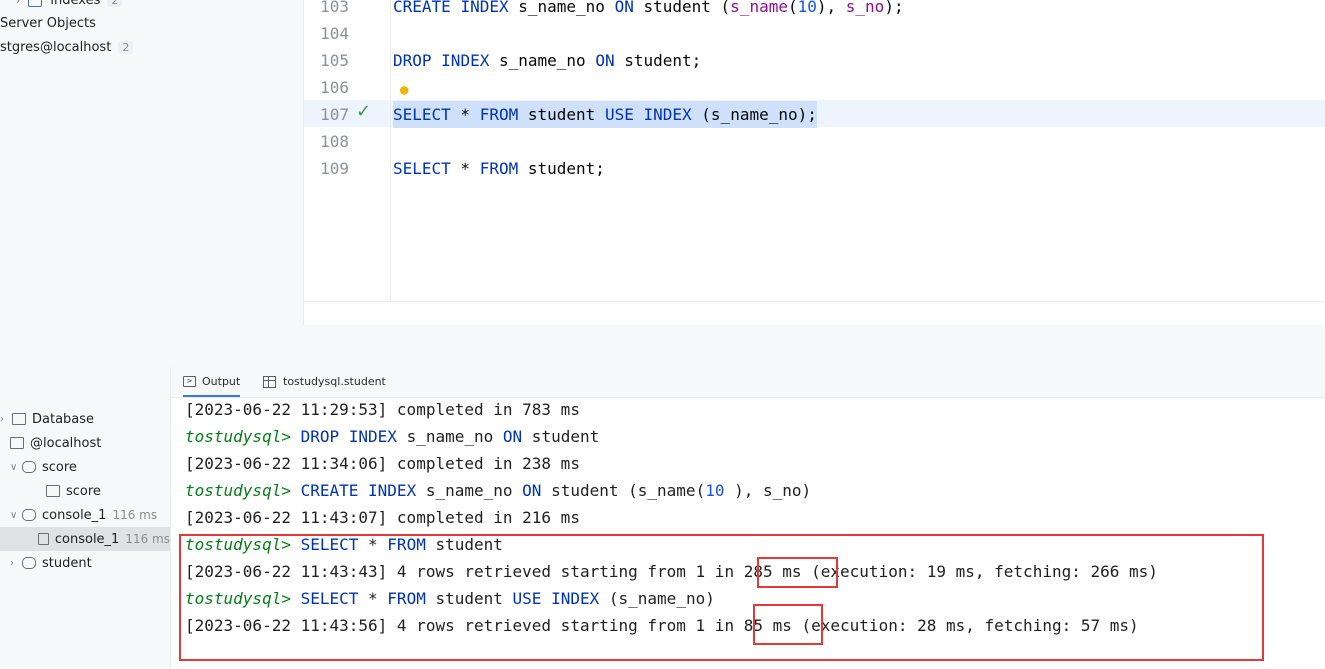  I want to click on tree-node-label: @localhost, so click(66, 443).